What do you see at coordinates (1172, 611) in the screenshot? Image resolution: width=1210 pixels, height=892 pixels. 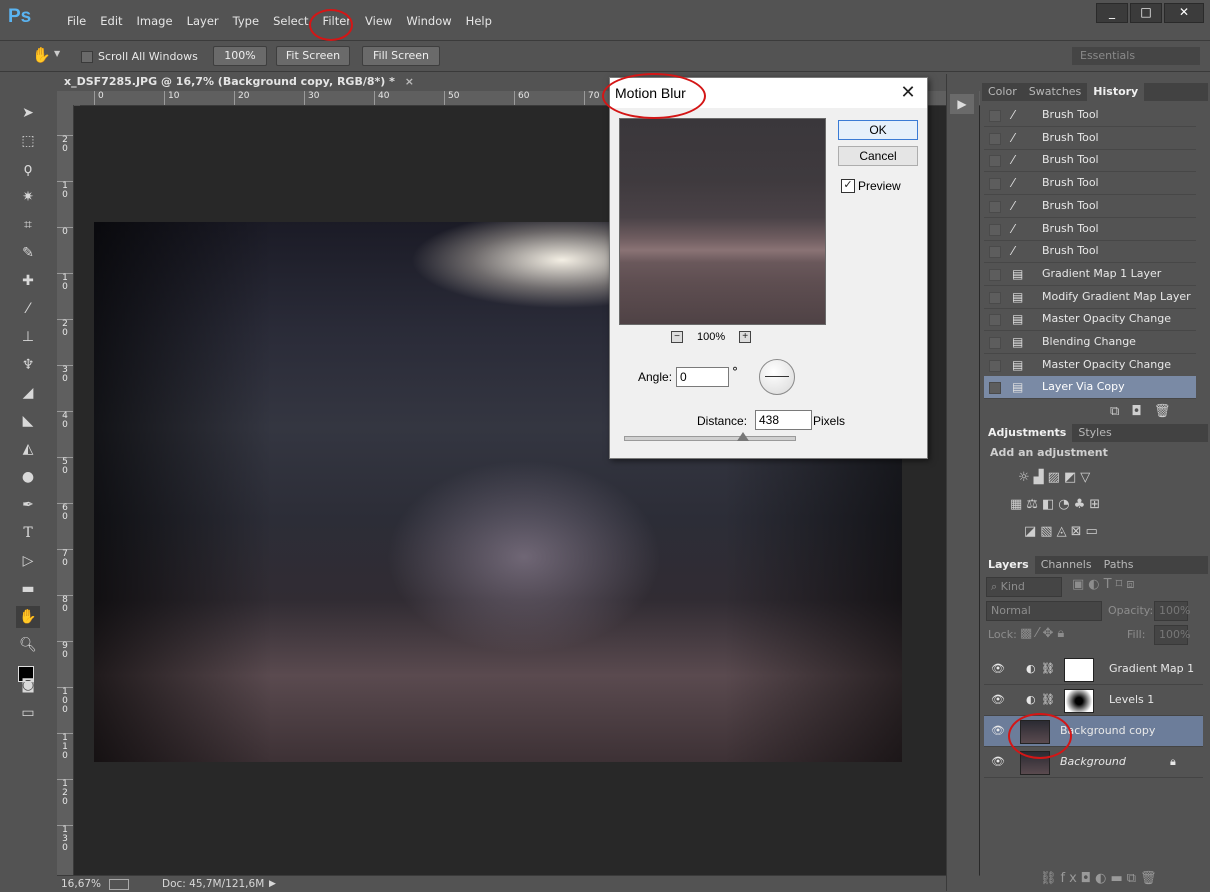 I see `opacity-input: 100%` at bounding box center [1172, 611].